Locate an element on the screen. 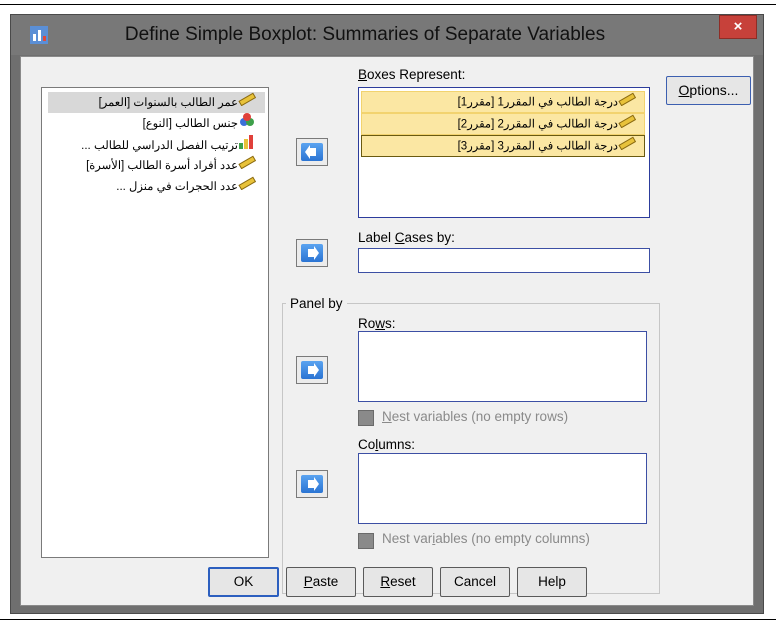 Image resolution: width=776 pixels, height=628 pixels. arrow-left-icon is located at coordinates (312, 152).